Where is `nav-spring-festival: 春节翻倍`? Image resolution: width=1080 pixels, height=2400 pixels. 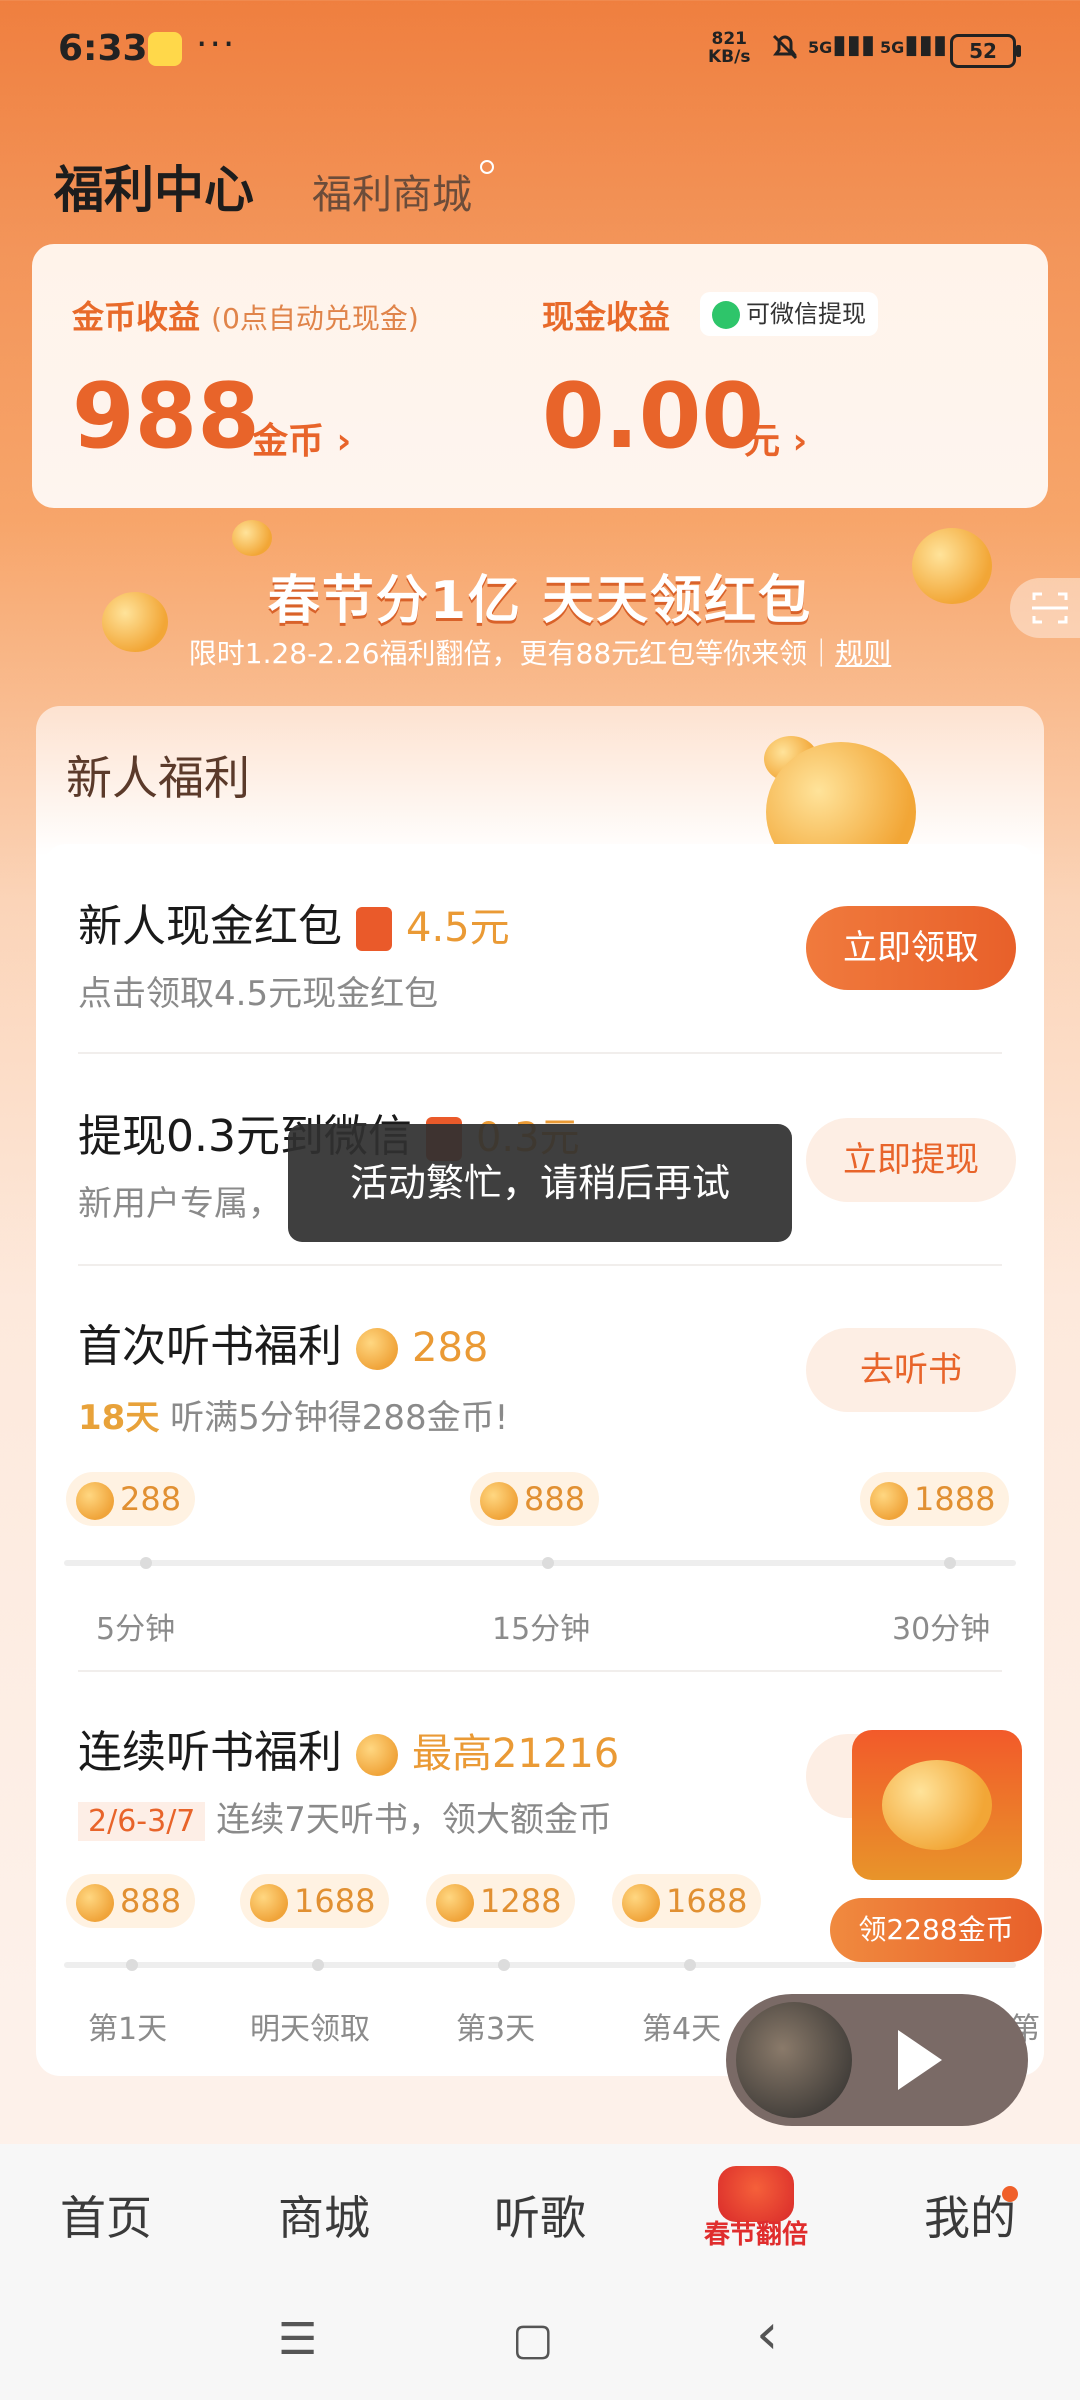
nav-spring-festival: 春节翻倍 is located at coordinates (756, 2211).